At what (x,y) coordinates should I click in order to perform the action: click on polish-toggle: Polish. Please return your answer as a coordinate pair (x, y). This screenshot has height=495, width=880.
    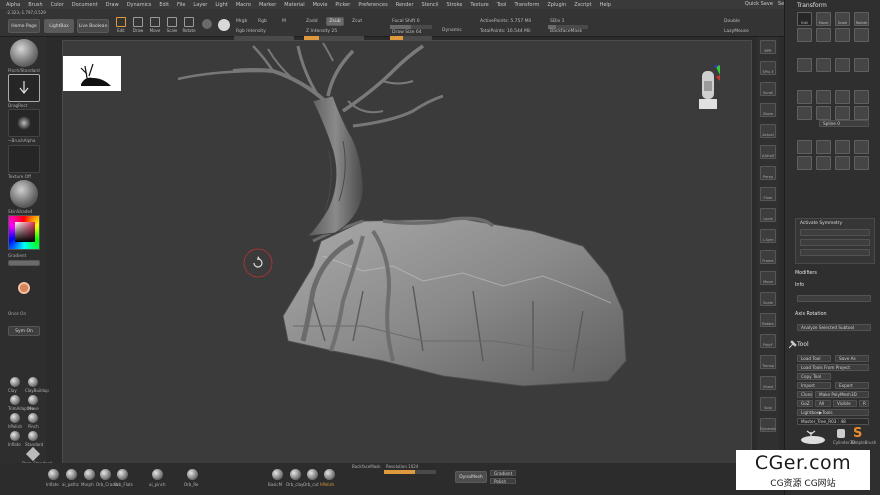
    Looking at the image, I should click on (503, 481).